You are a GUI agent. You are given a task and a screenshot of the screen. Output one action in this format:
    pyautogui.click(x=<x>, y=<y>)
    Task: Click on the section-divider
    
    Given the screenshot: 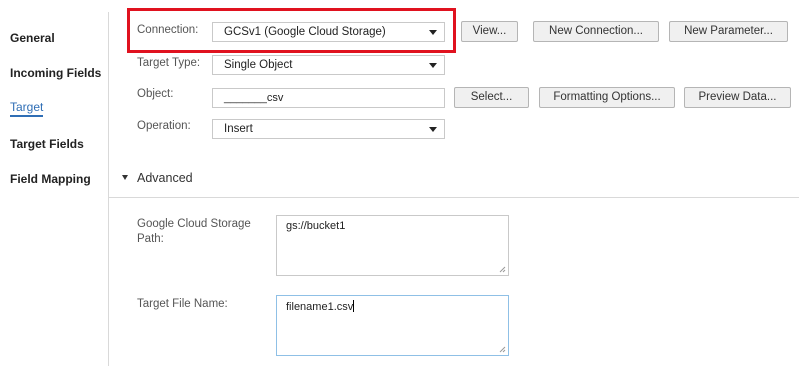 What is the action you would take?
    pyautogui.click(x=454, y=197)
    